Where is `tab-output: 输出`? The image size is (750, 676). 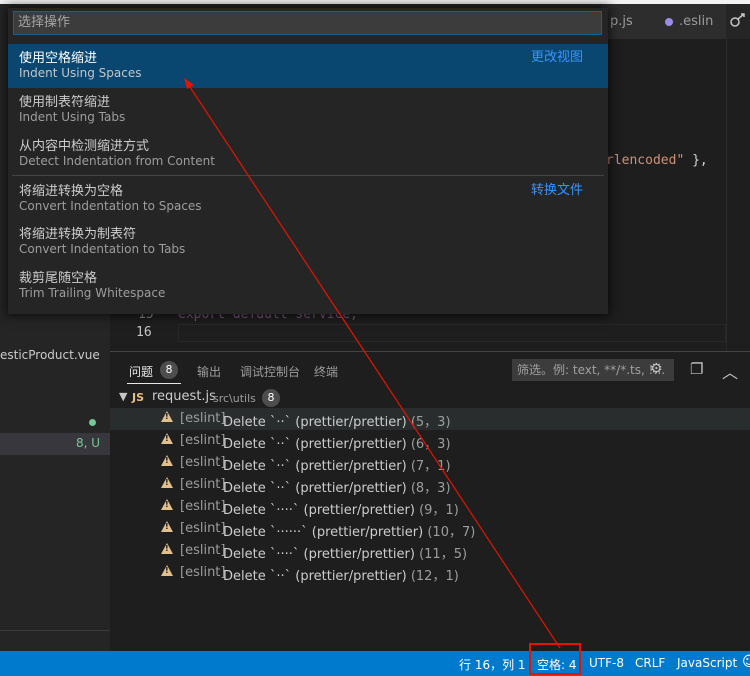
tab-output: 输出 is located at coordinates (209, 371).